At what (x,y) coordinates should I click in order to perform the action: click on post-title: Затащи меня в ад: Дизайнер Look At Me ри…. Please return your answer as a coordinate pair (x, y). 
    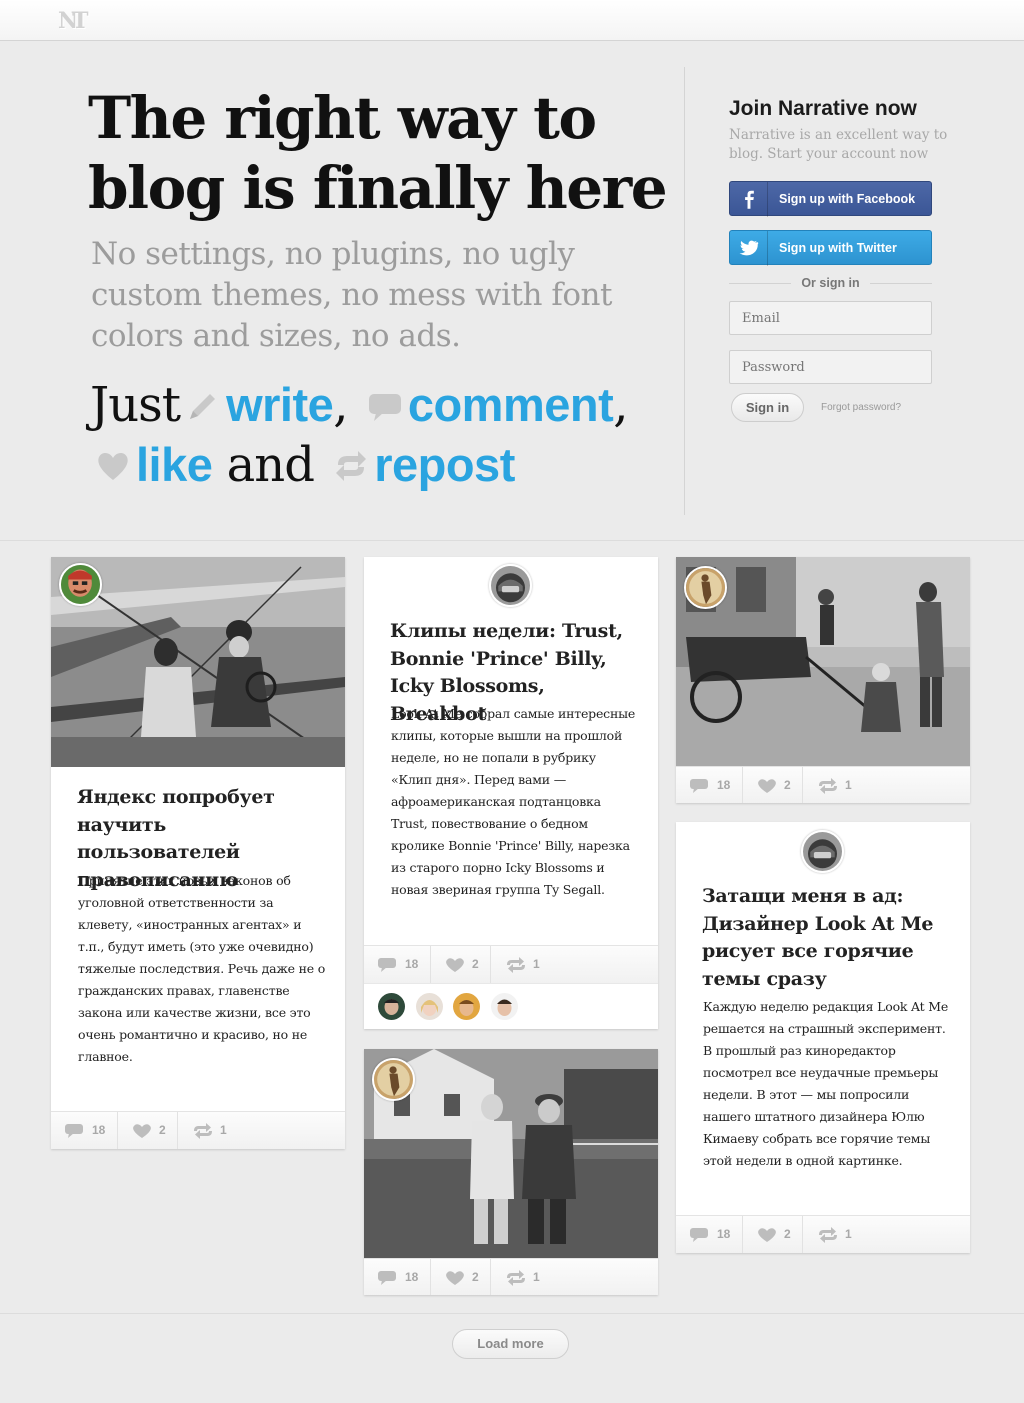
    Looking at the image, I should click on (827, 938).